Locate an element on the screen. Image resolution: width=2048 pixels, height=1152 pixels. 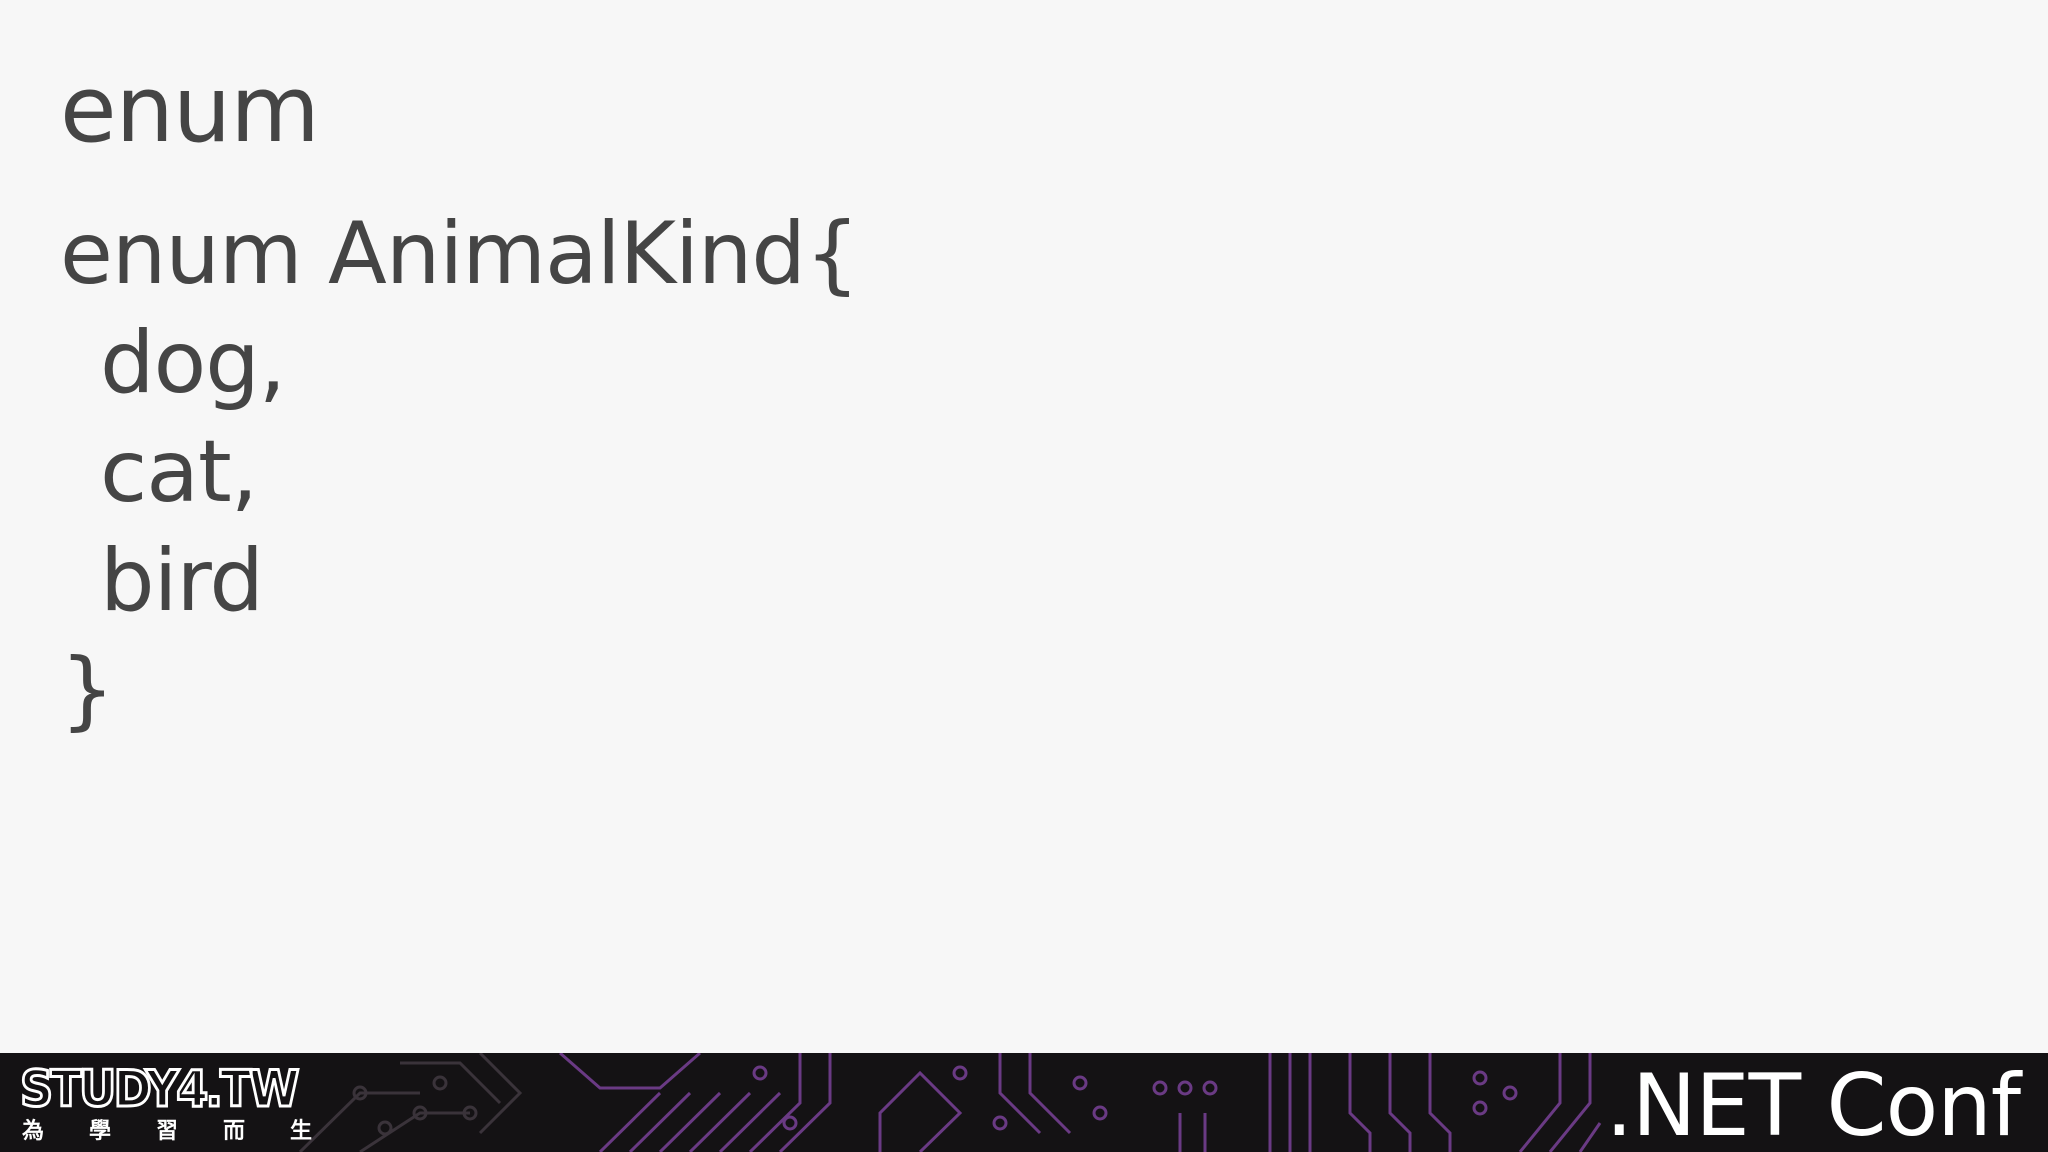
logo-tagline: 為 學 習 而 生 is located at coordinates (167, 1132).